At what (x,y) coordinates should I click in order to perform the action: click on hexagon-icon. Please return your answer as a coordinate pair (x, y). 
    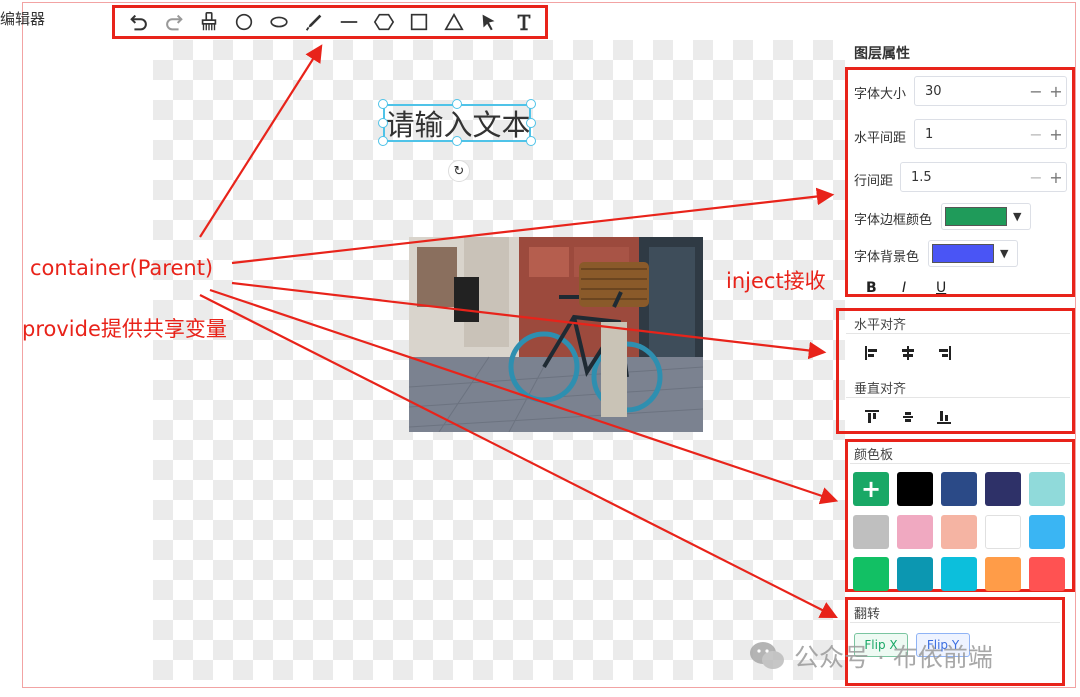
    Looking at the image, I should click on (383, 22).